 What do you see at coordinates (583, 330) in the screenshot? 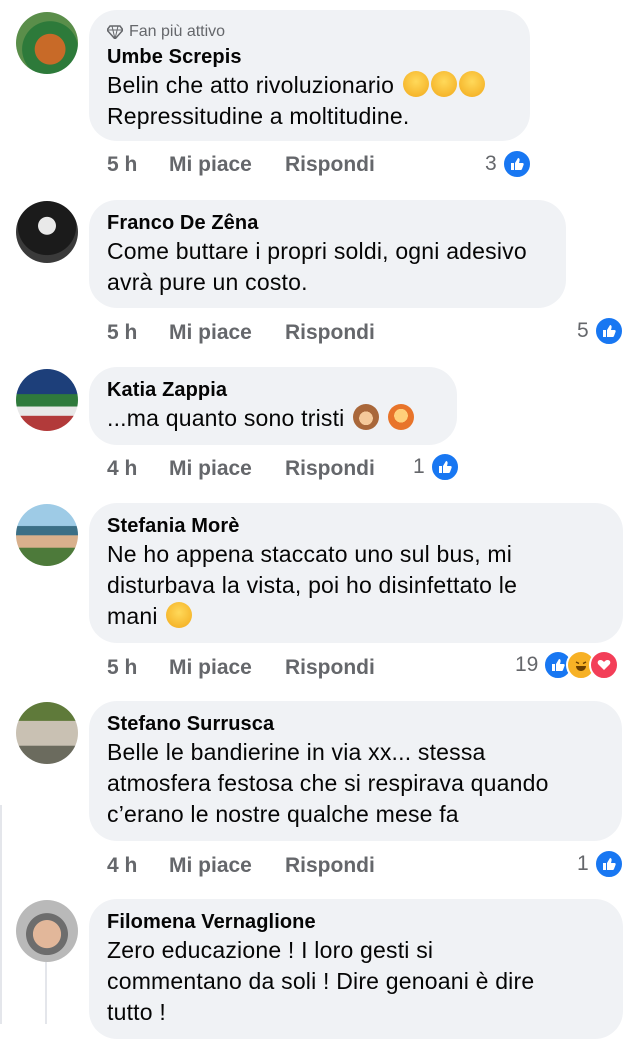
I see `reaction-count: 5` at bounding box center [583, 330].